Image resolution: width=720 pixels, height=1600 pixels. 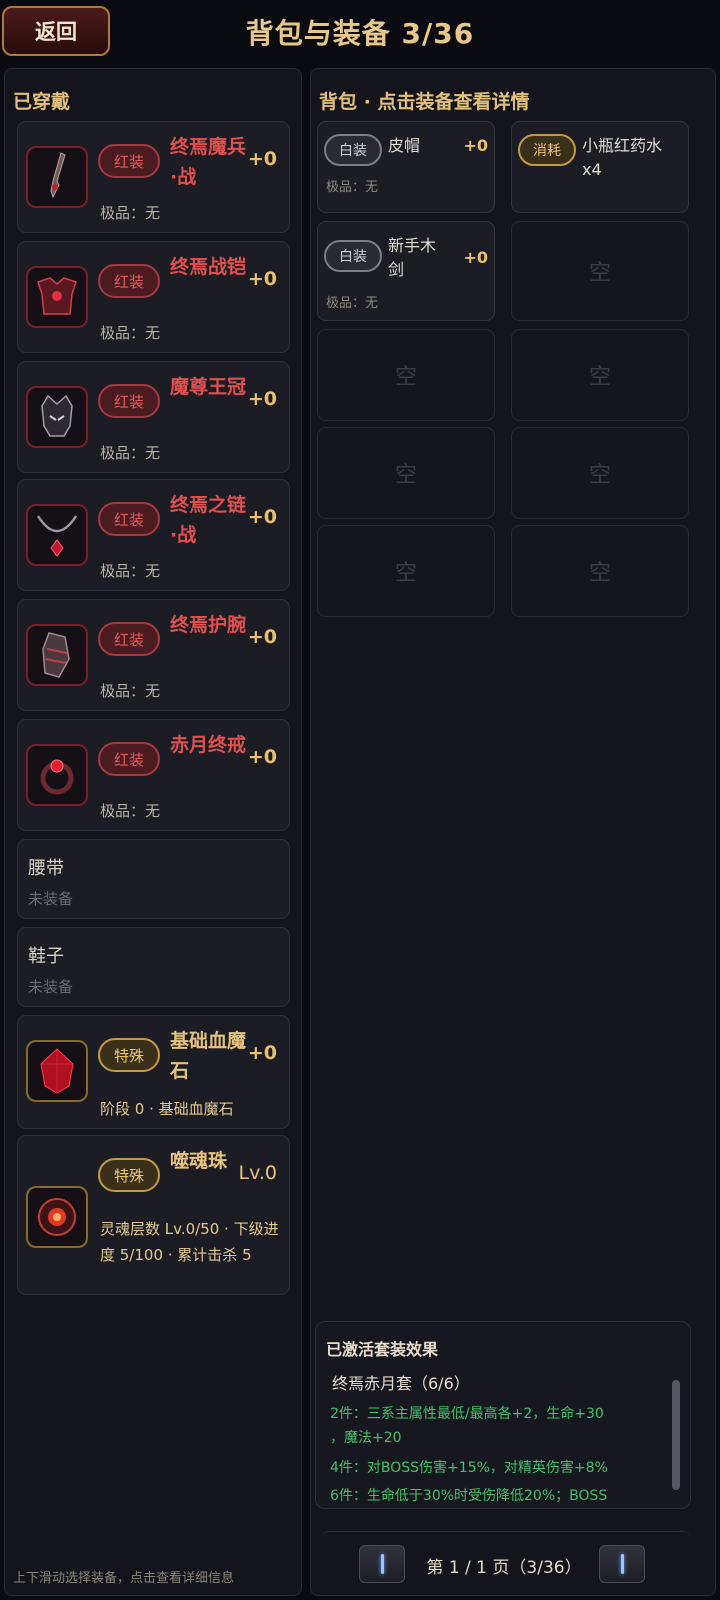 What do you see at coordinates (469, 1468) in the screenshot?
I see `set-bonus-line: 4件：对BOSS伤害+15%，对精英伤害+8%` at bounding box center [469, 1468].